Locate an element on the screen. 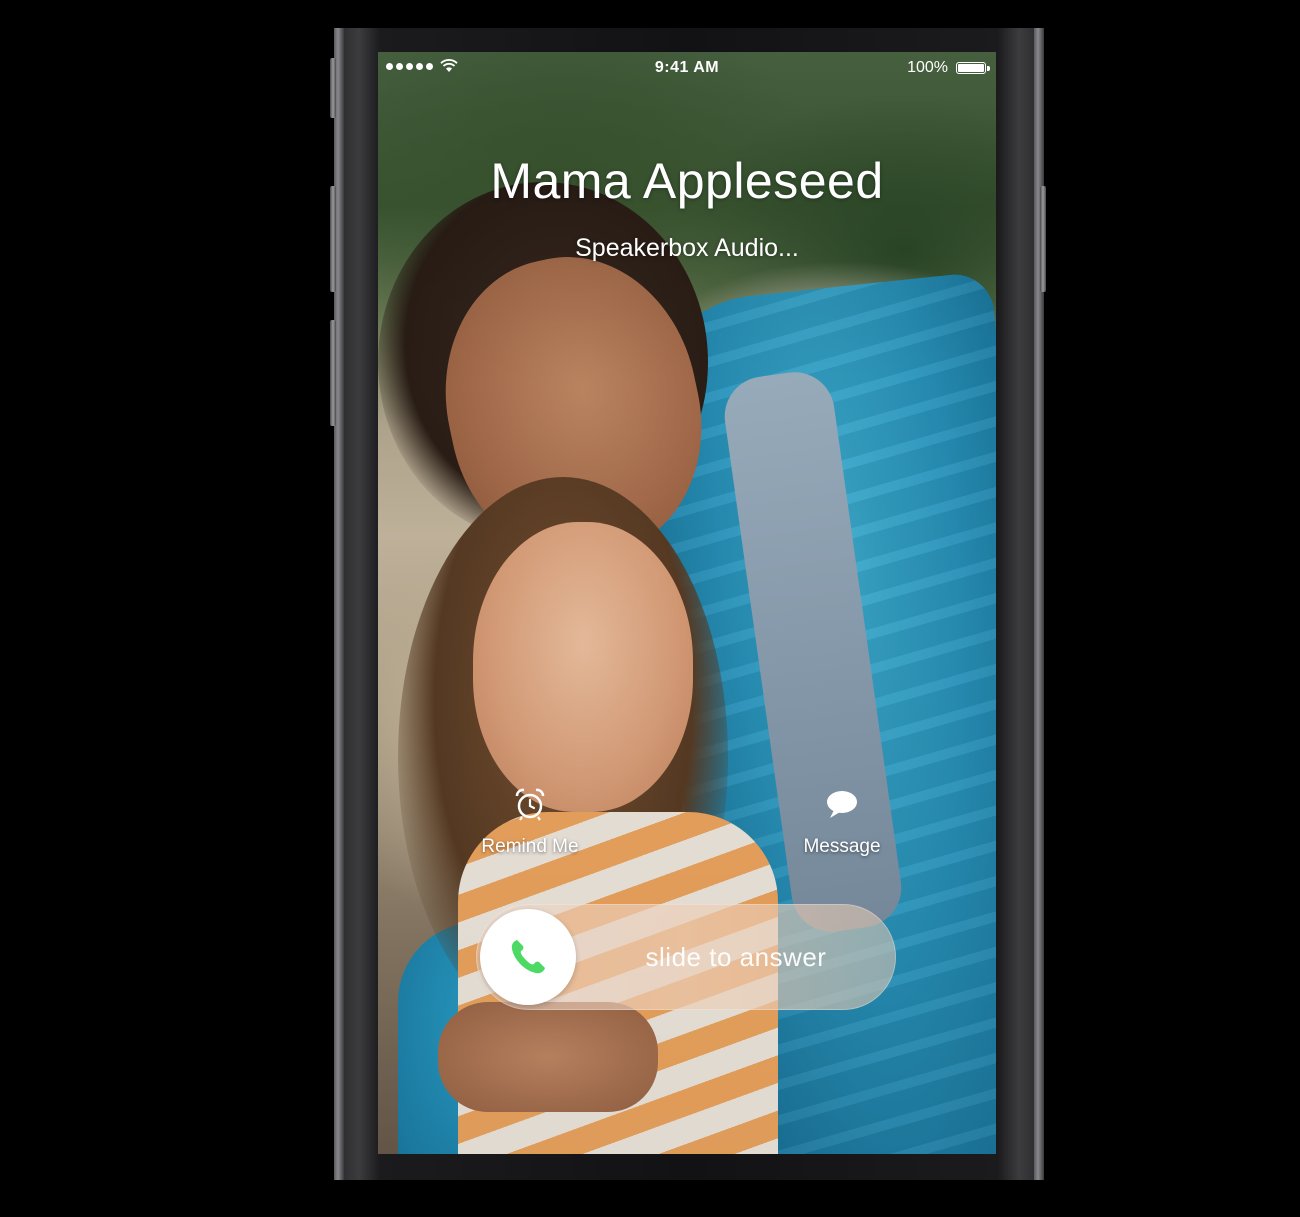 This screenshot has width=1300, height=1217. mute-switch is located at coordinates (333, 88).